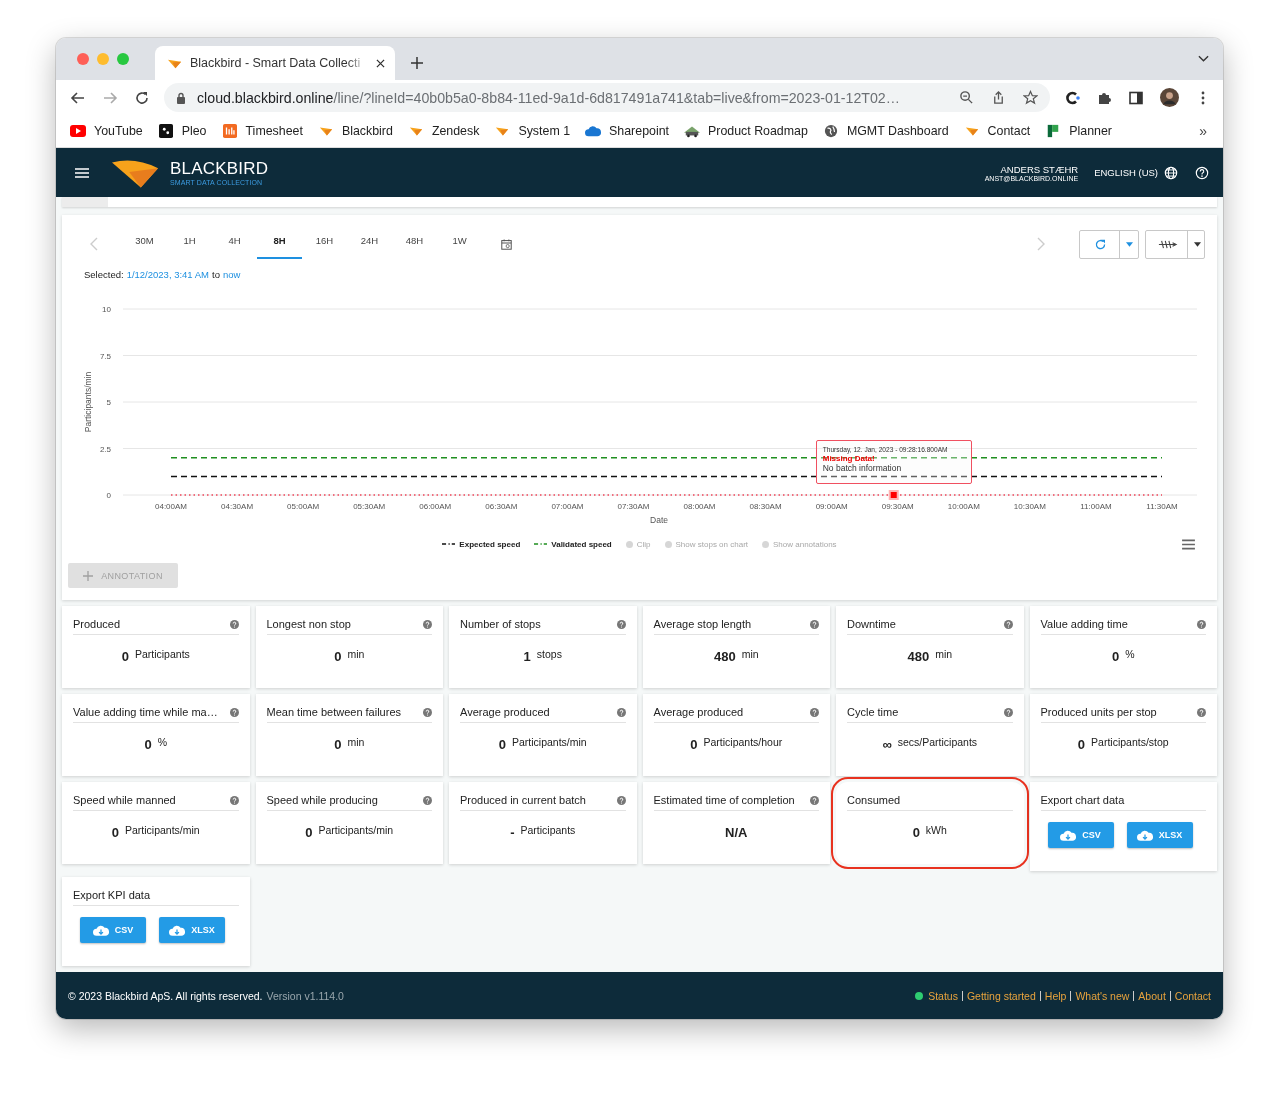 Image resolution: width=1279 pixels, height=1094 pixels. What do you see at coordinates (78, 97) in the screenshot?
I see `back-icon` at bounding box center [78, 97].